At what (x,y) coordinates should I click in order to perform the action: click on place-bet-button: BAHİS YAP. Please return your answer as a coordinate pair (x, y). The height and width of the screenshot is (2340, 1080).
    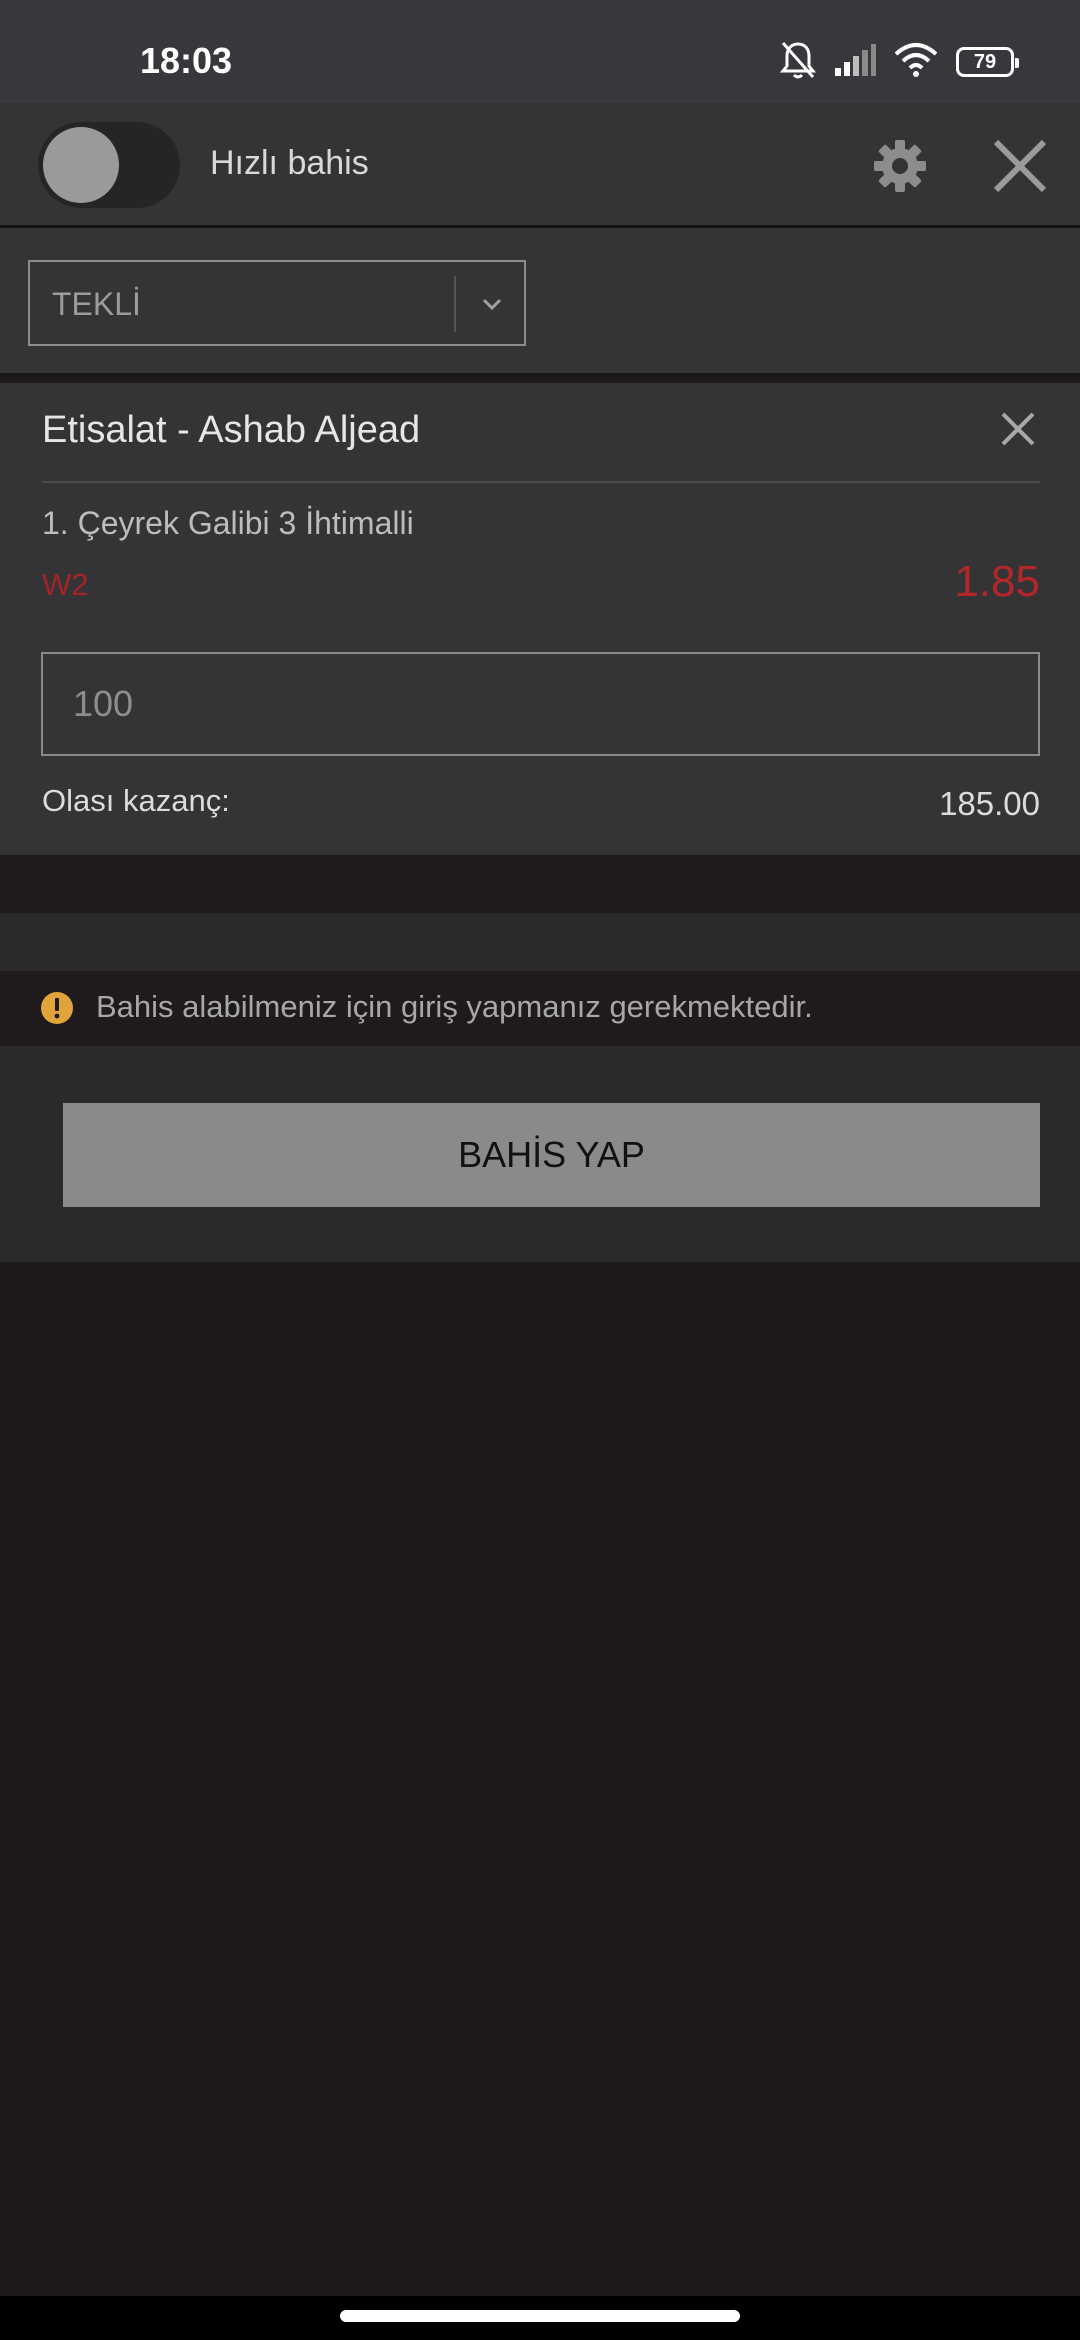
    Looking at the image, I should click on (551, 1155).